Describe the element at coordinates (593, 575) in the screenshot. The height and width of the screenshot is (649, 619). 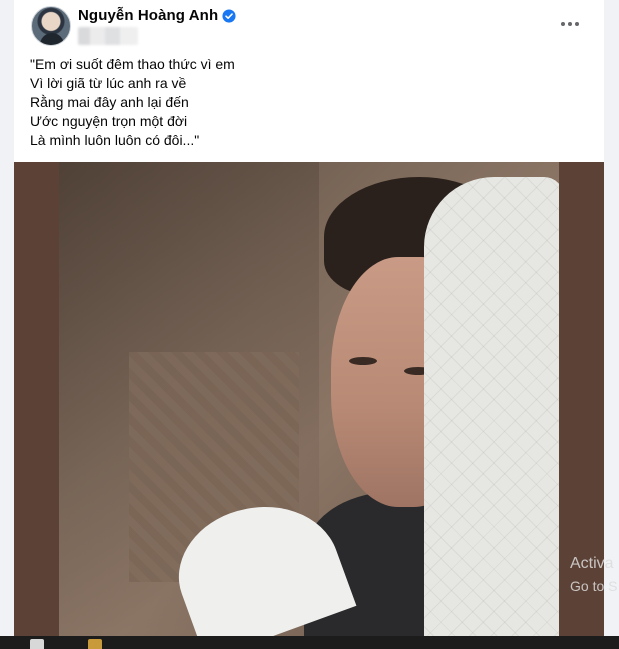
I see `windows-activation-watermark: Activa Go to S` at that location.